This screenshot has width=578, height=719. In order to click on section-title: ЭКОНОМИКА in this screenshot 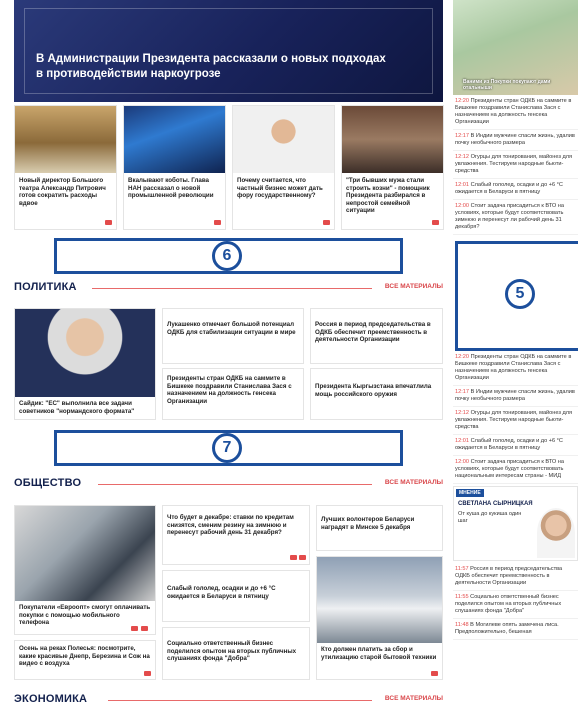, I will do `click(51, 699)`.